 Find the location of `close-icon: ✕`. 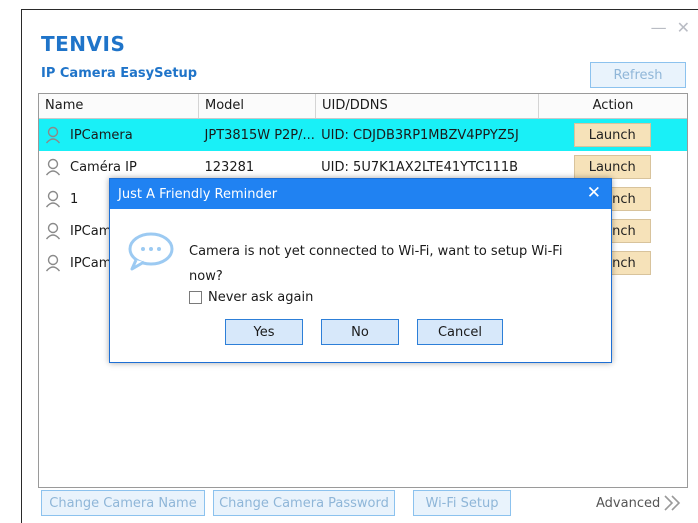

close-icon: ✕ is located at coordinates (683, 27).